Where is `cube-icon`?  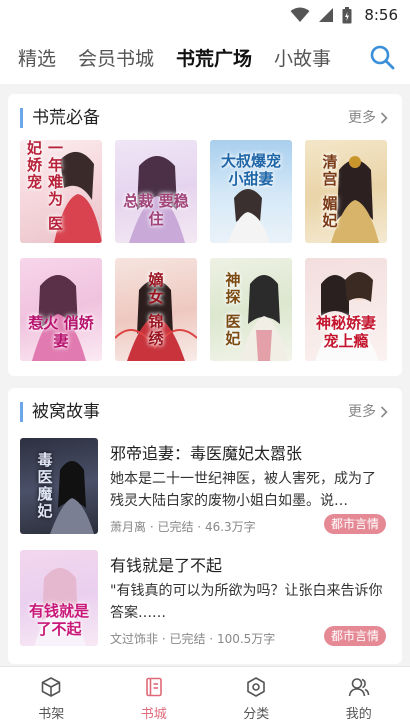
cube-icon is located at coordinates (51, 687).